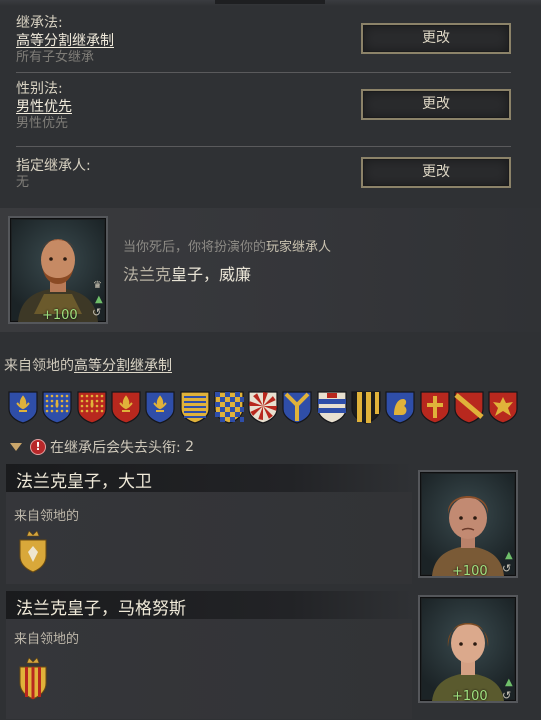 Image resolution: width=541 pixels, height=720 pixels. I want to click on heir-intro-text: 当你死后，你将扮演你的玩家继承人, so click(227, 245).